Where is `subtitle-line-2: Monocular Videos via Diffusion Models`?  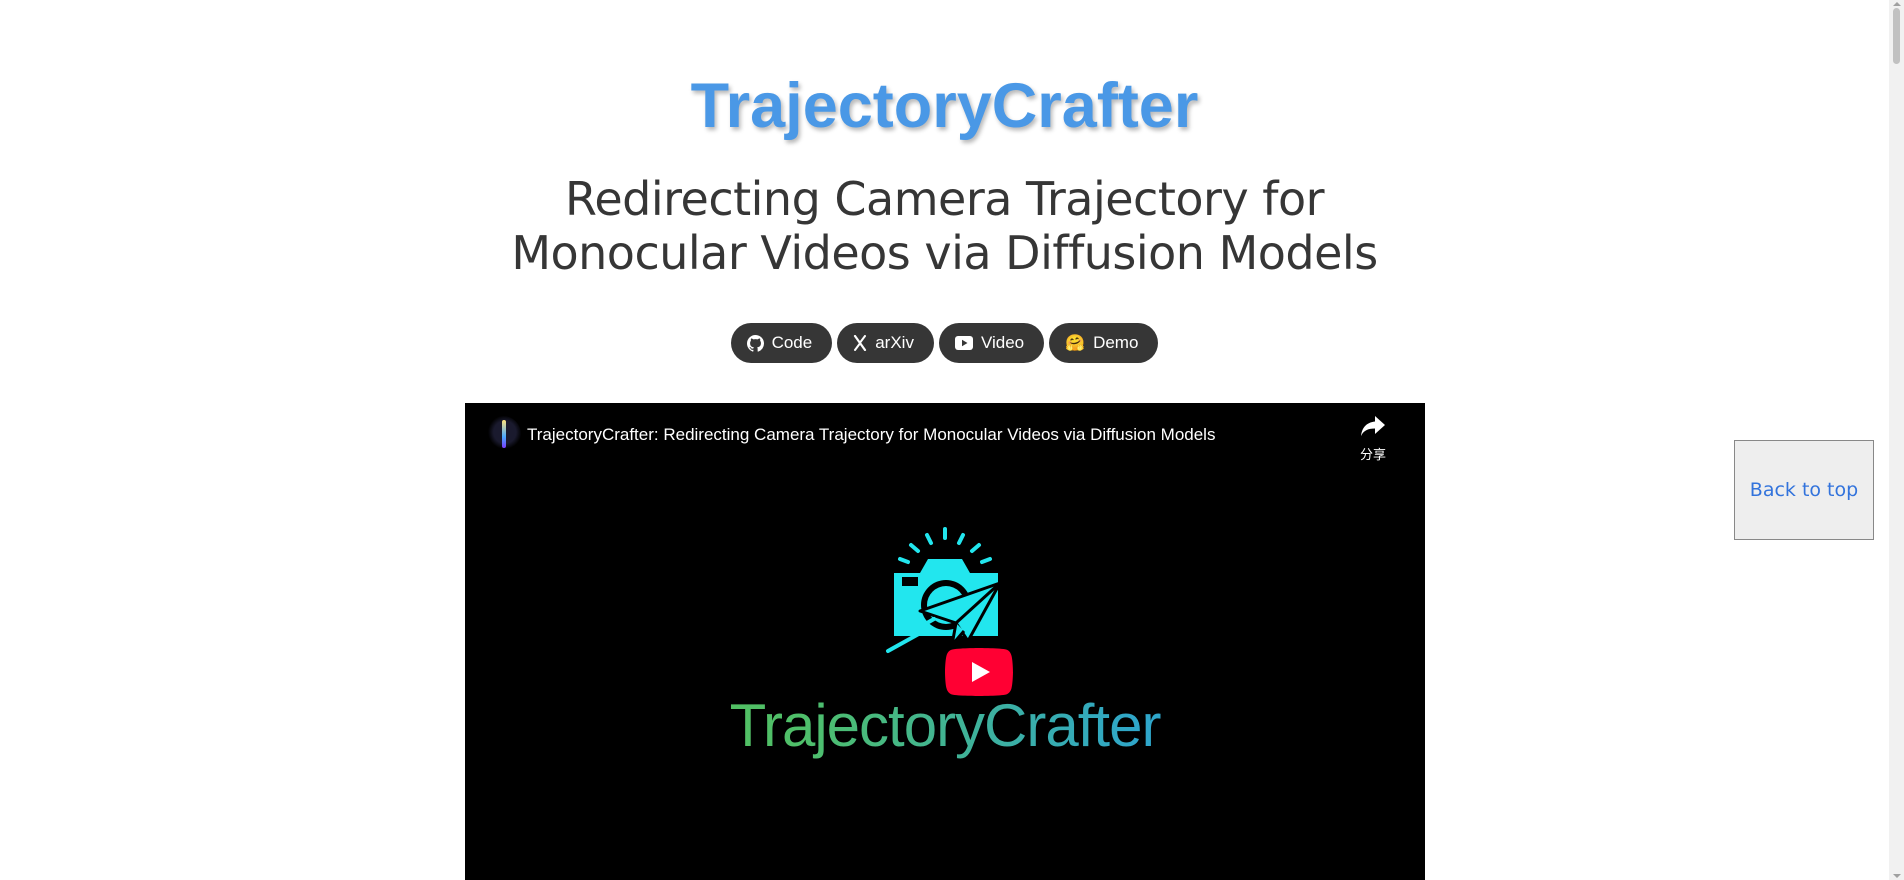
subtitle-line-2: Monocular Videos via Diffusion Models is located at coordinates (944, 253).